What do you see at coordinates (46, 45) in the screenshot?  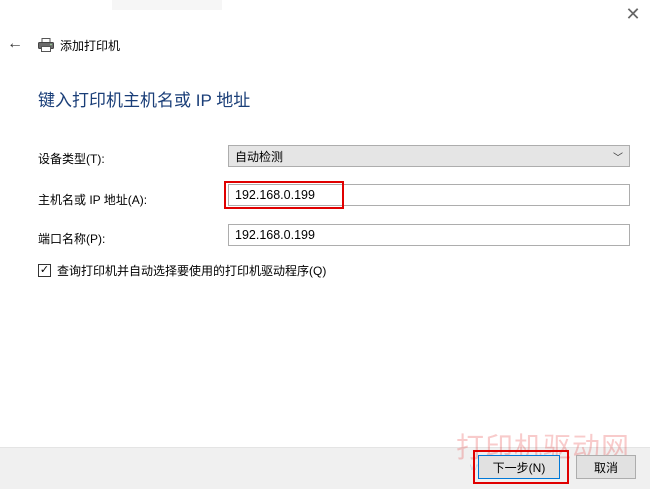 I see `printer-icon` at bounding box center [46, 45].